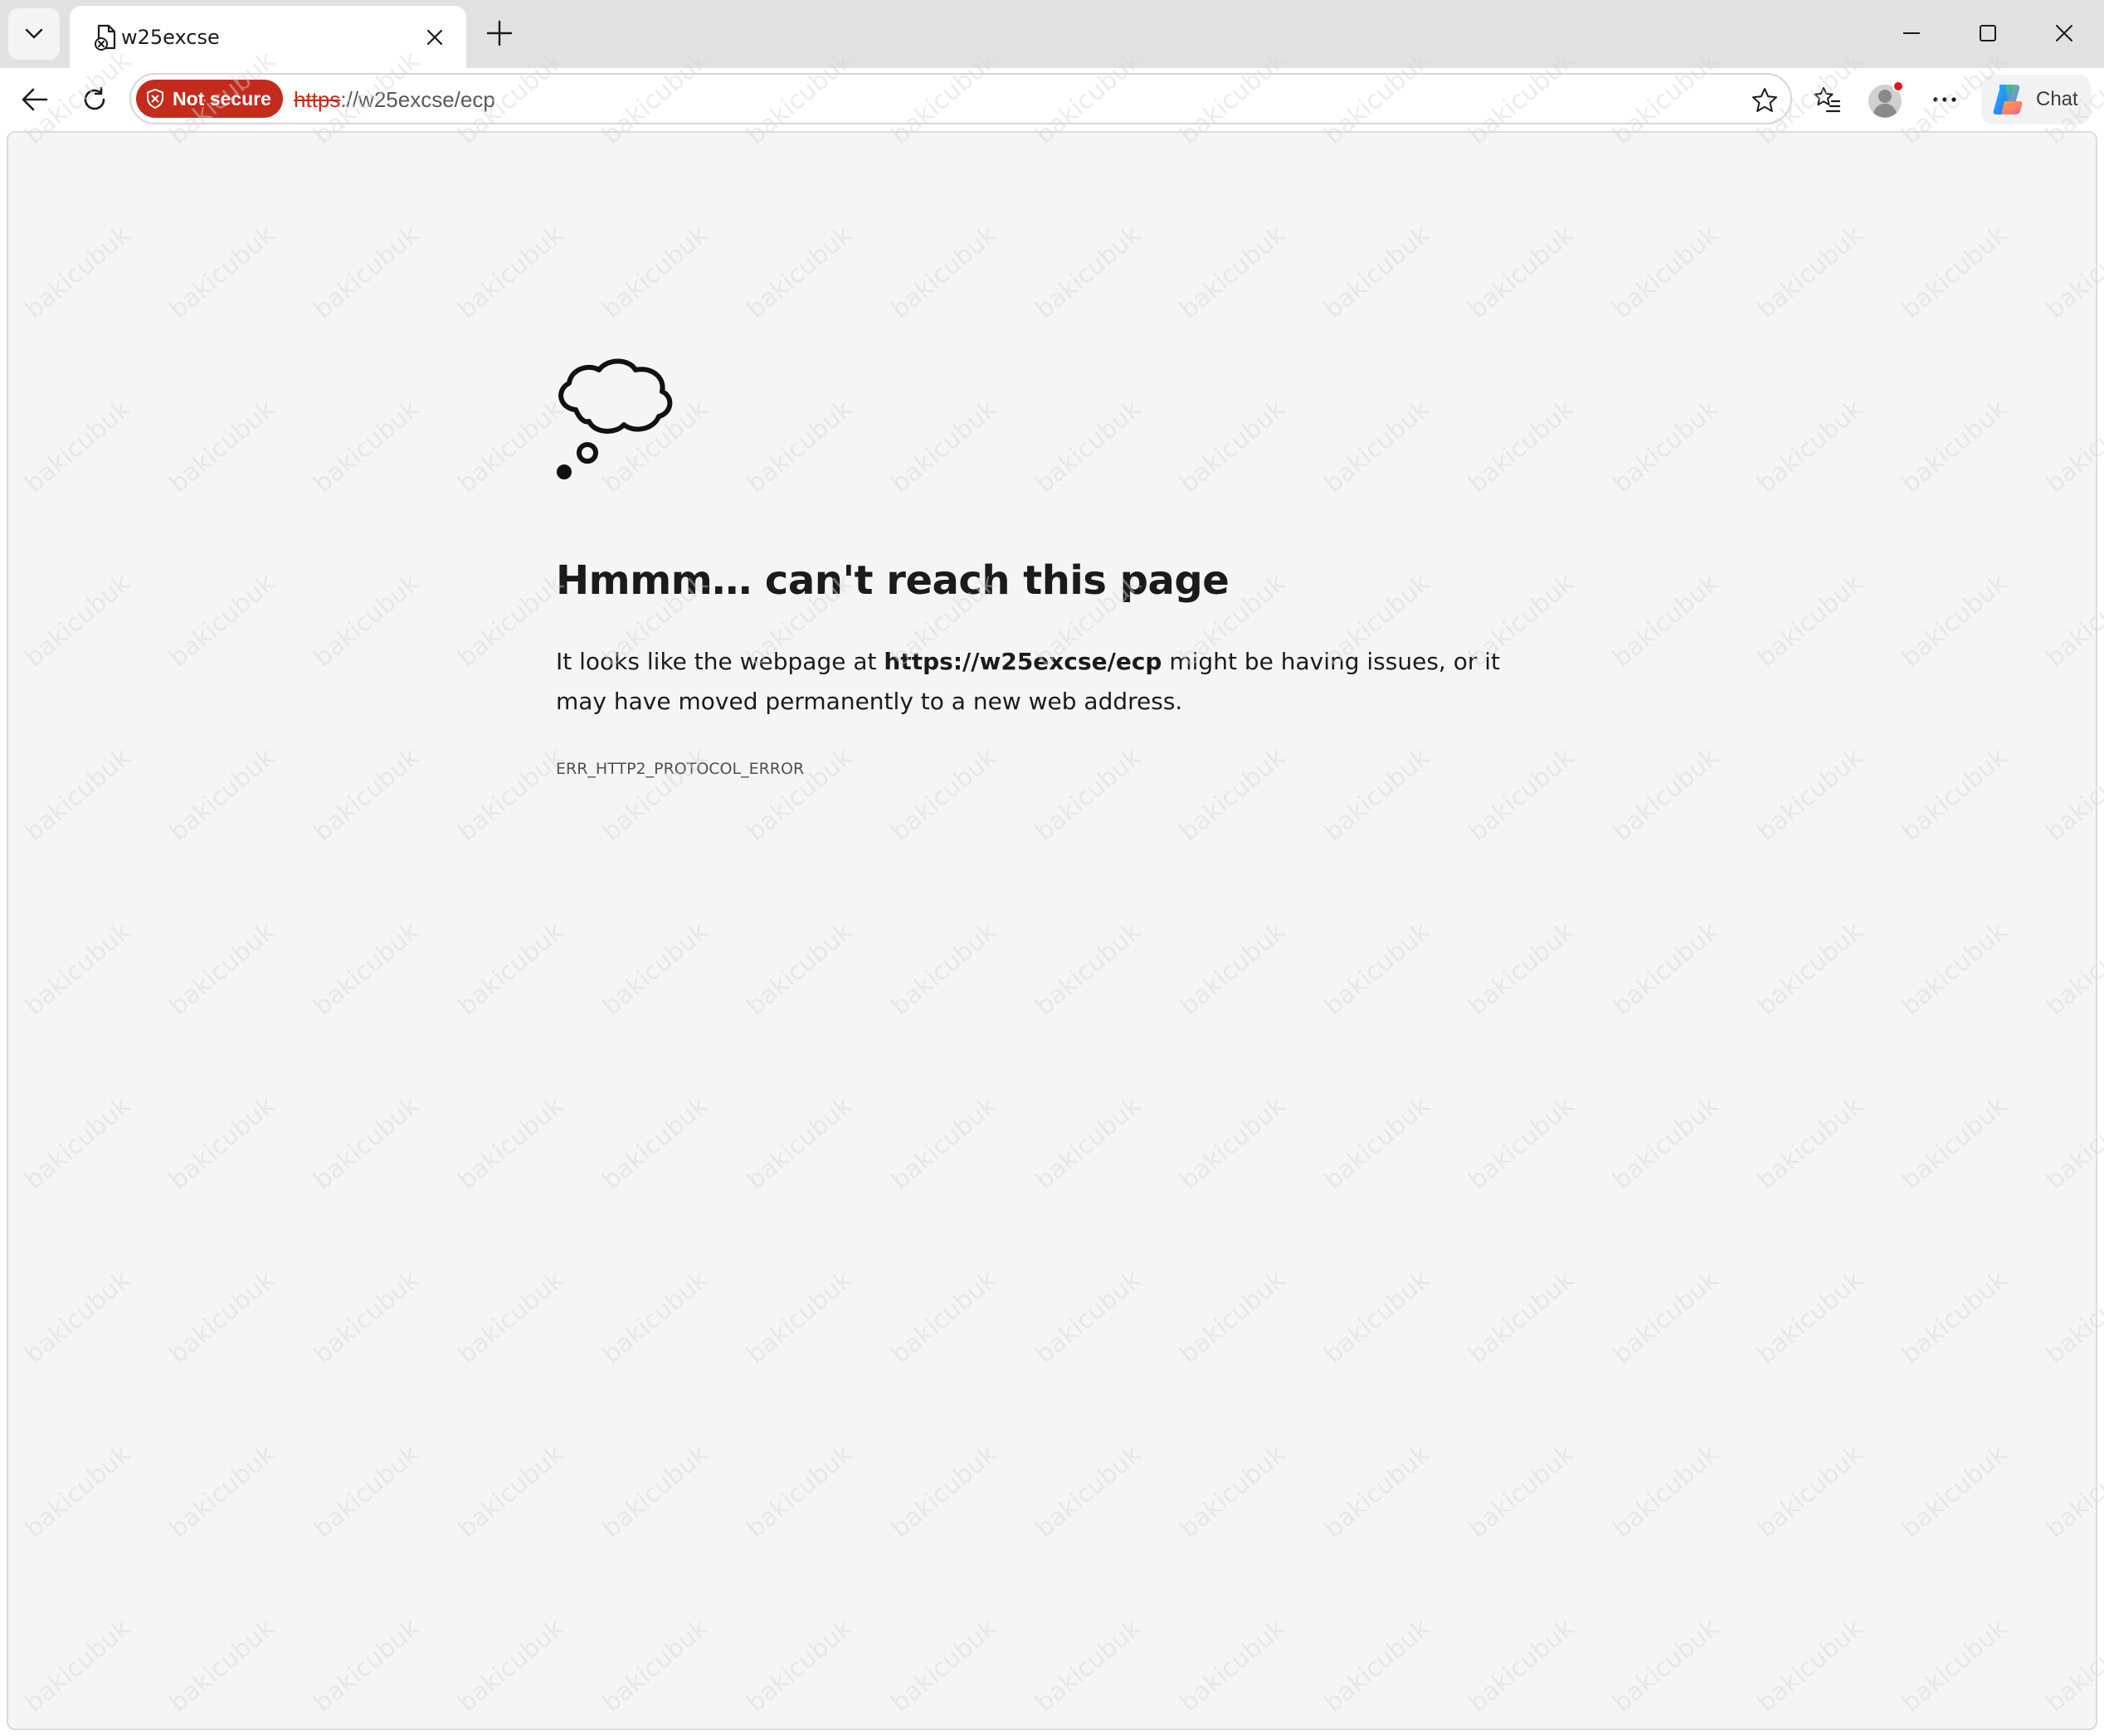  I want to click on maximize-icon, so click(1988, 33).